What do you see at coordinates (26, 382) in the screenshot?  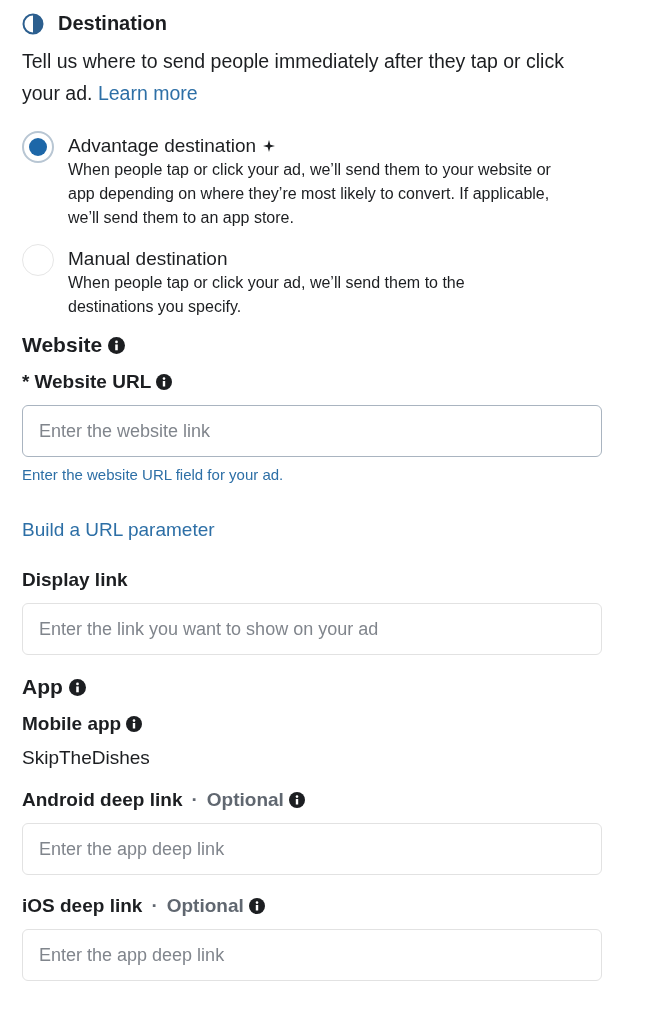 I see `required-mark: *` at bounding box center [26, 382].